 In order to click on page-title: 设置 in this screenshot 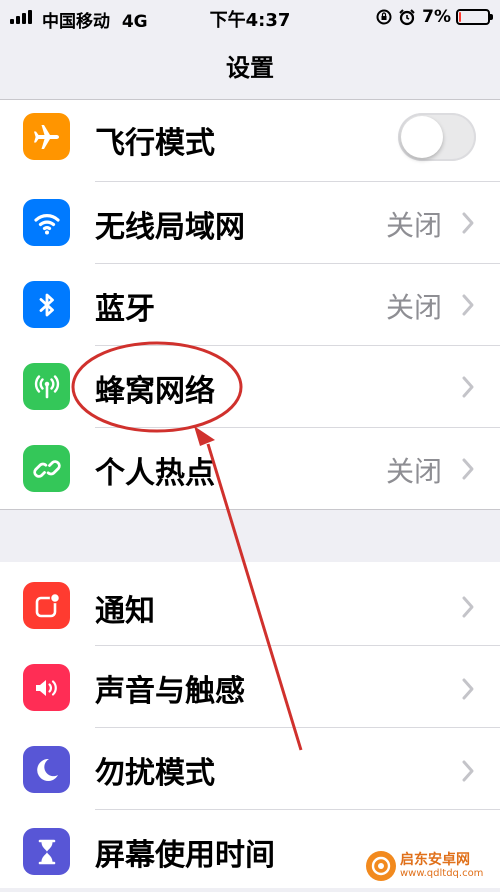, I will do `click(250, 68)`.